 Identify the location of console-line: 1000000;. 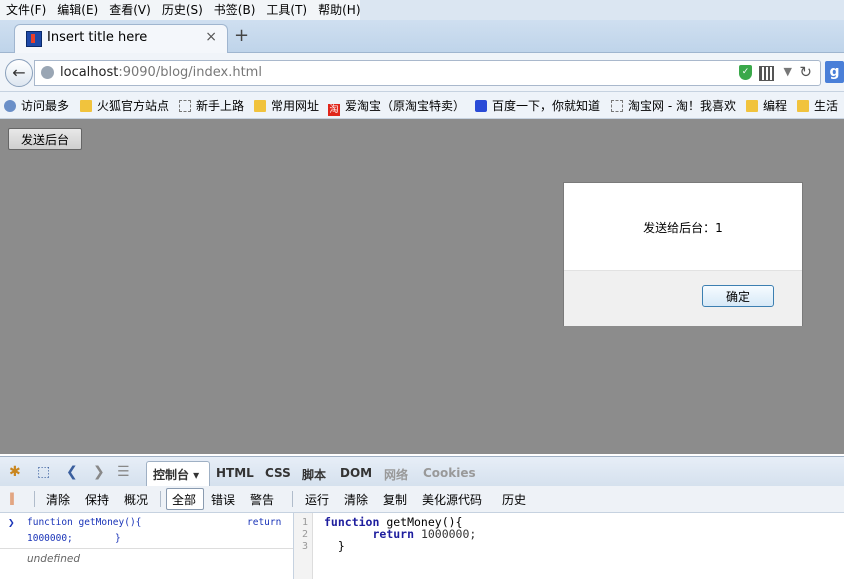
(50, 538).